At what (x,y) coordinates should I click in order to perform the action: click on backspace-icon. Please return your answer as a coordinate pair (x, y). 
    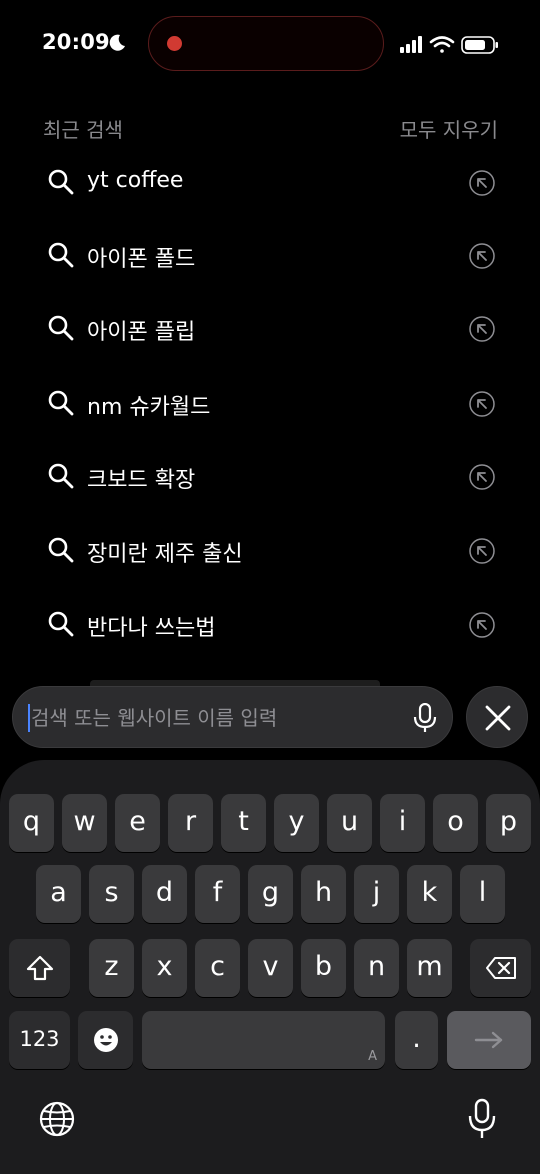
    Looking at the image, I should click on (500, 968).